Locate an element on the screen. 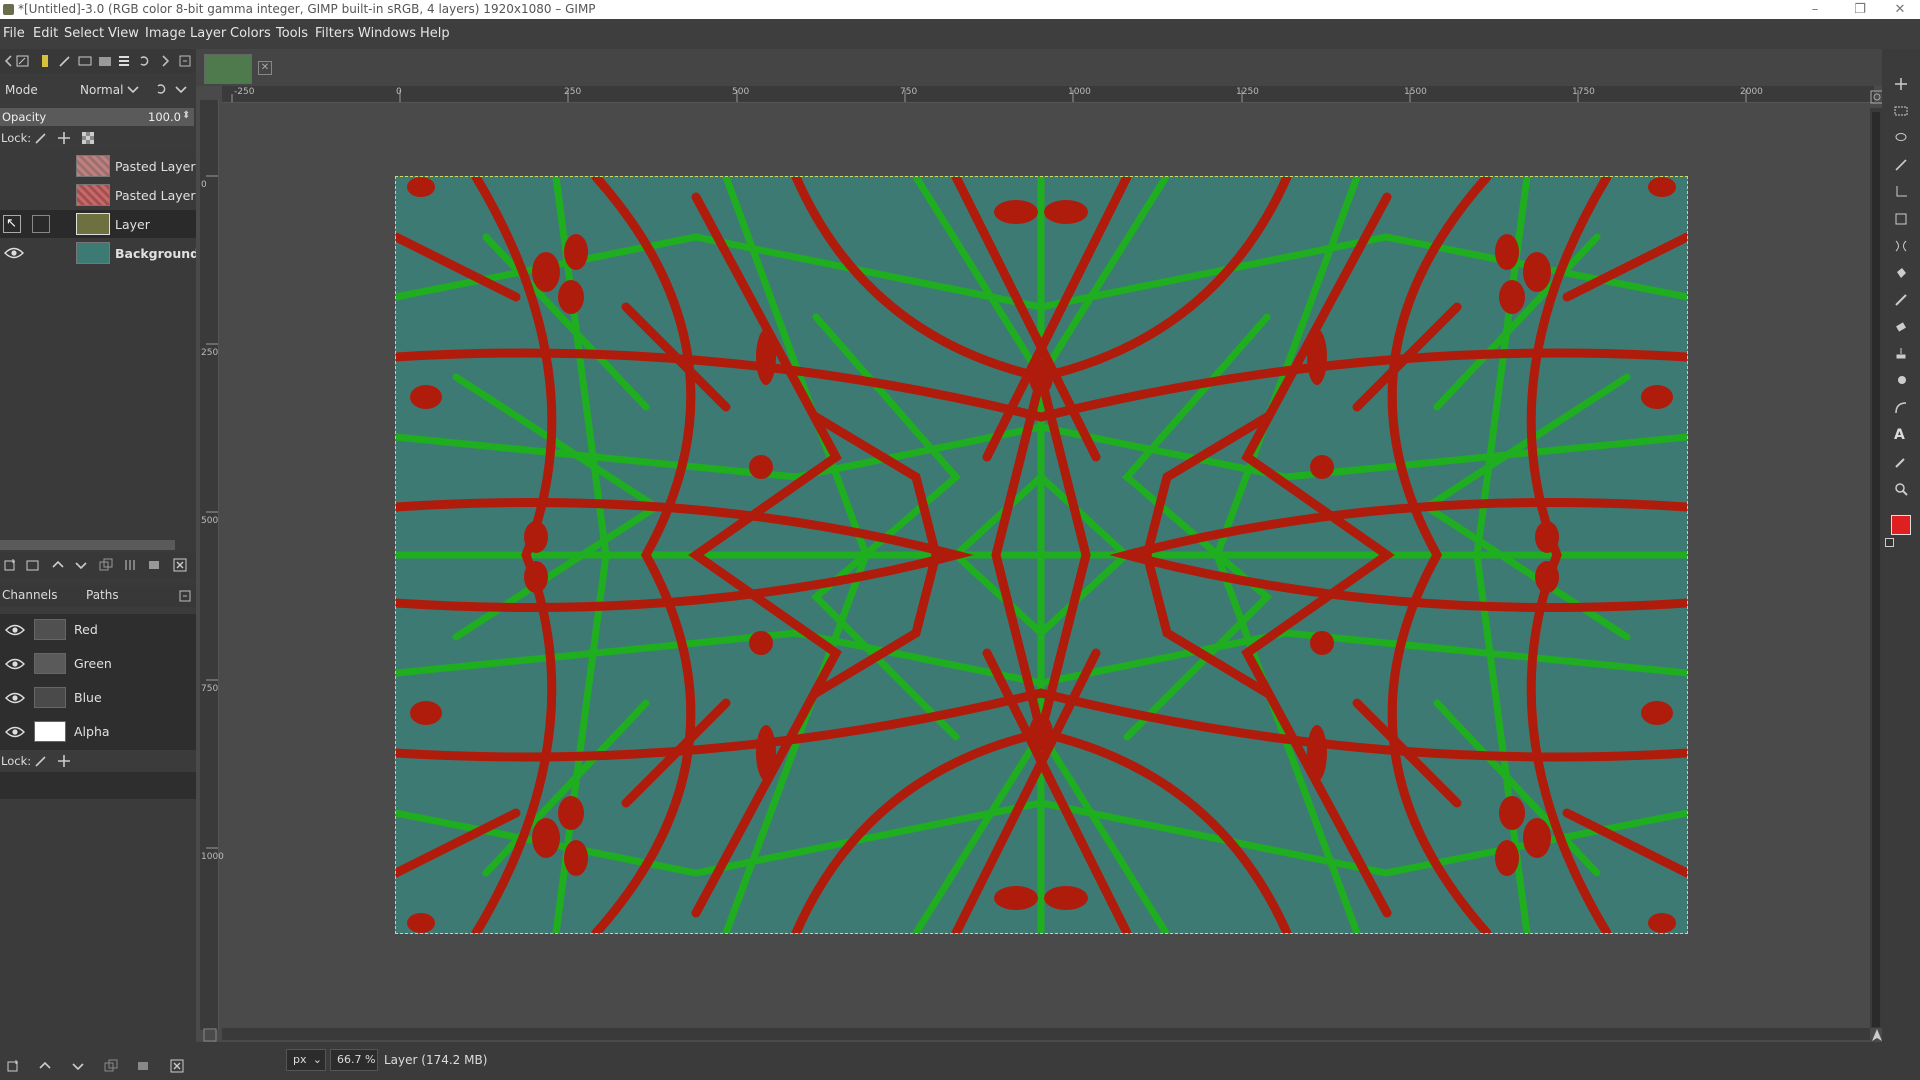  channel-row: Red is located at coordinates (97, 630).